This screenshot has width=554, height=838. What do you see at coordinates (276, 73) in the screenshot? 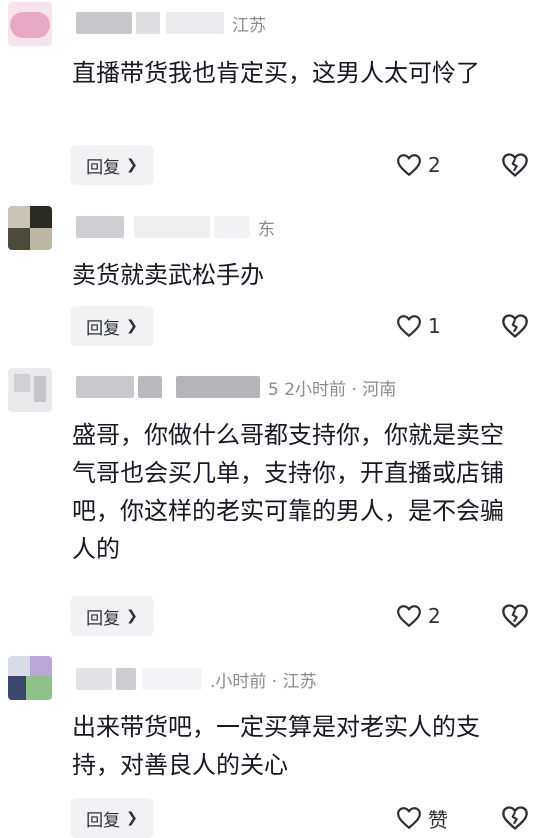
I see `comment-text: 直播带货我也肯定买，这男人太可怜了` at bounding box center [276, 73].